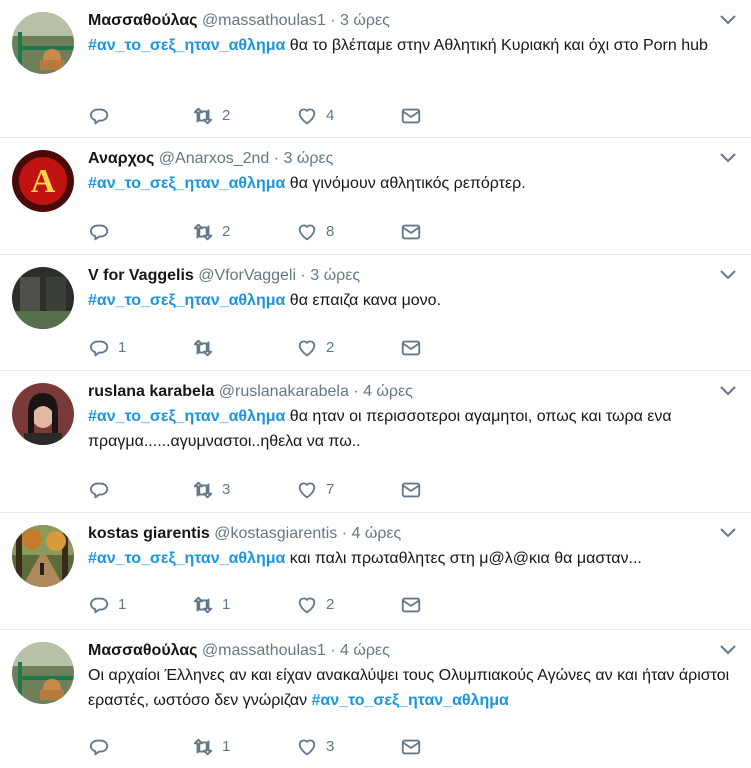  What do you see at coordinates (315, 232) in the screenshot?
I see `like-button: 8` at bounding box center [315, 232].